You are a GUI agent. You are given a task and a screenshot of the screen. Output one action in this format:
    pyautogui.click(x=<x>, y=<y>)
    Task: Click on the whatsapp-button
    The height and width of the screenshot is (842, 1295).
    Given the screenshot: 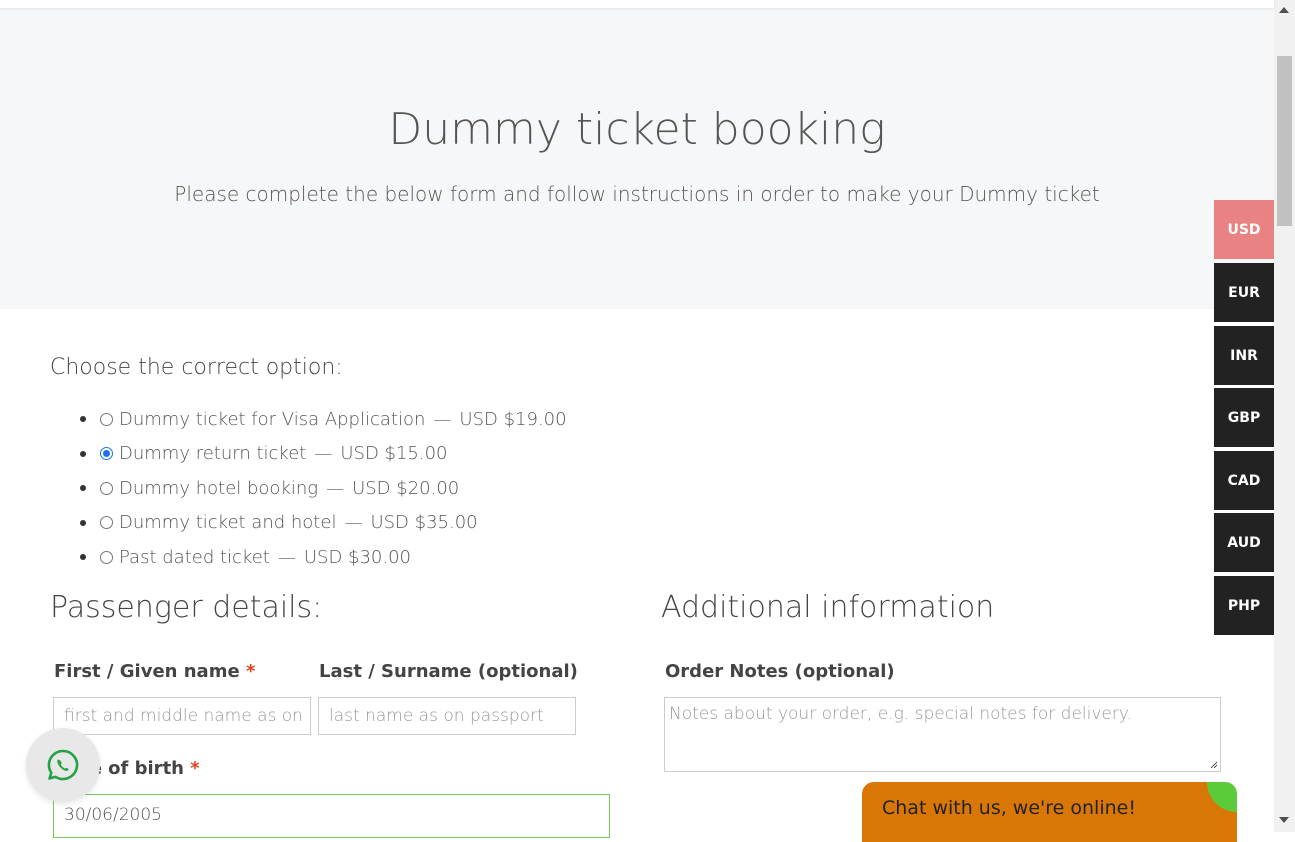 What is the action you would take?
    pyautogui.click(x=63, y=765)
    